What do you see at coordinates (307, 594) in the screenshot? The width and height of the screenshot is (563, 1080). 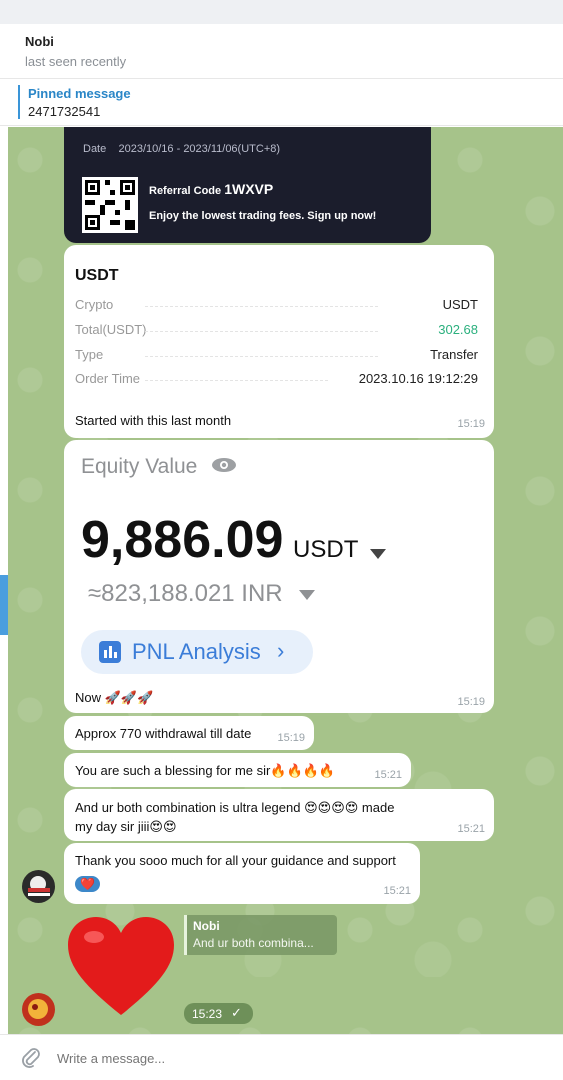 I see `currency-dropdown-icon` at bounding box center [307, 594].